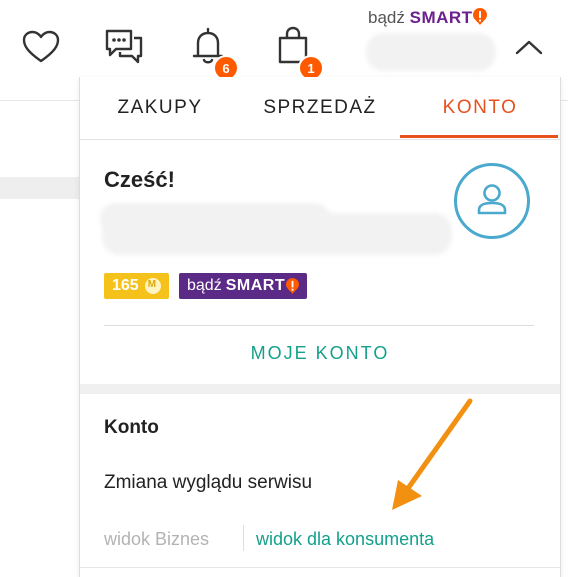 This screenshot has height=577, width=568. I want to click on smart-badge: bądź SMART, so click(243, 286).